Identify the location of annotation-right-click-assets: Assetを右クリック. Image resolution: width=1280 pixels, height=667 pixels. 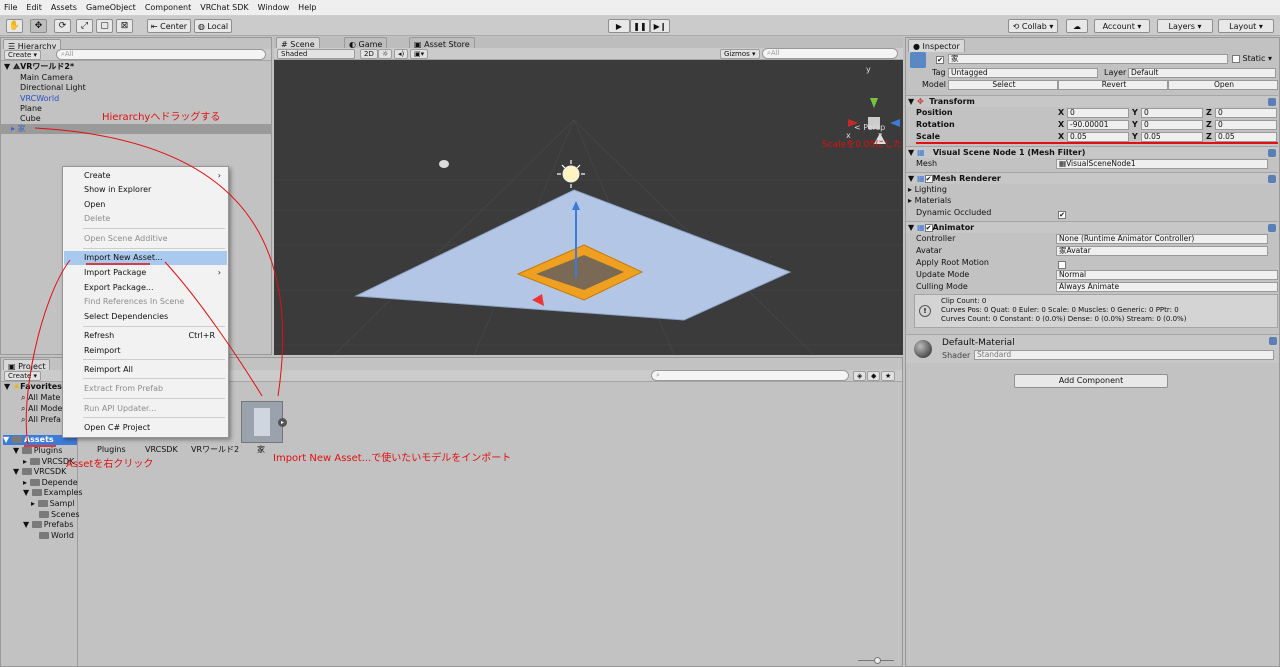
(110, 464).